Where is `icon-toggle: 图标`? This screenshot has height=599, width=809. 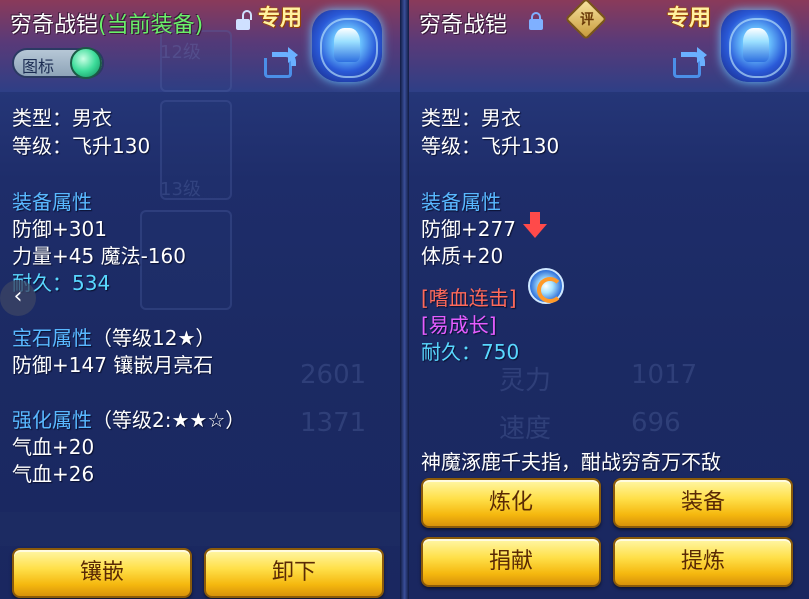 icon-toggle: 图标 is located at coordinates (58, 63).